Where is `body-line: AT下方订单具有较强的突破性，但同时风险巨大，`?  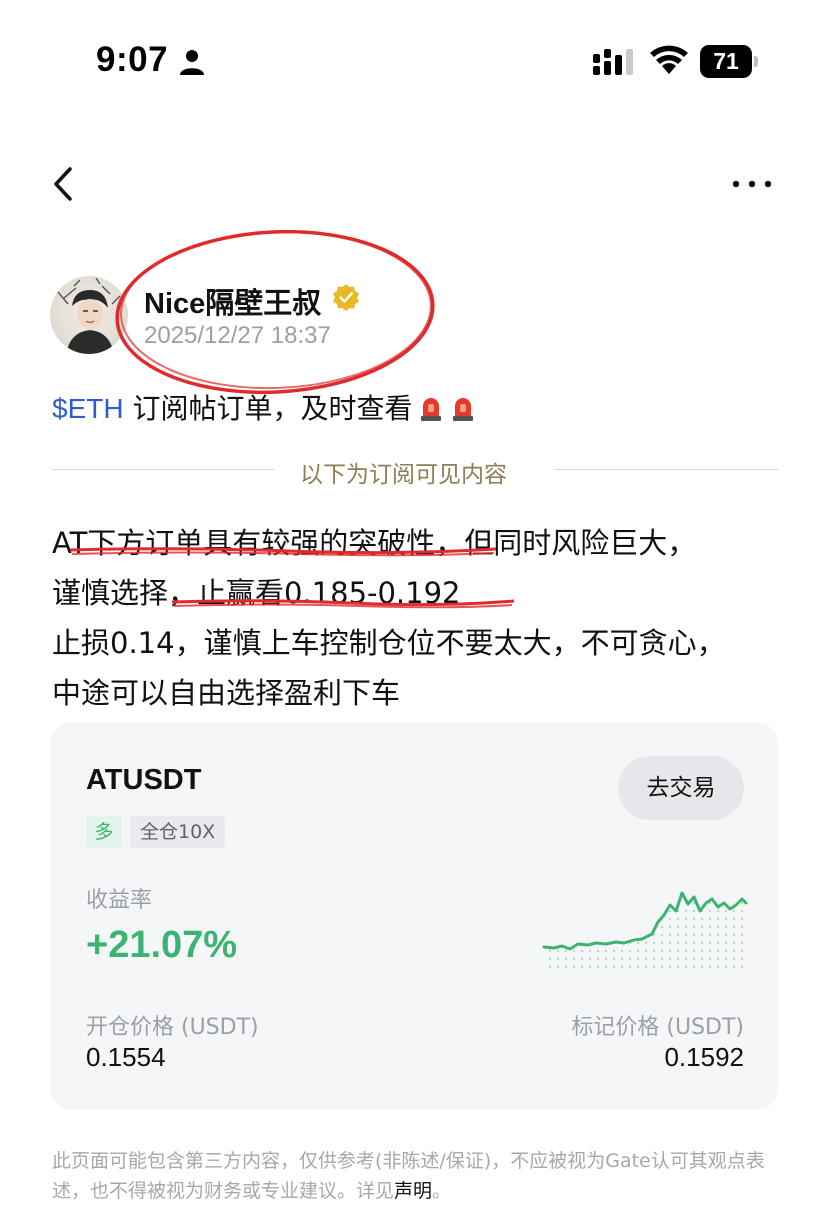 body-line: AT下方订单具有较强的突破性，但同时风险巨大， is located at coordinates (374, 543).